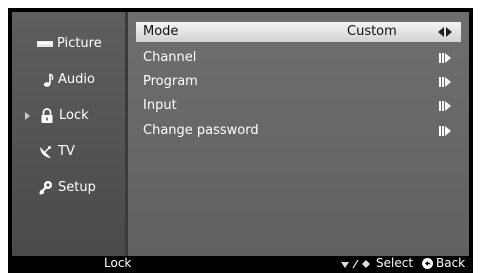 Image resolution: width=482 pixels, height=273 pixels. What do you see at coordinates (445, 32) in the screenshot?
I see `left-right-arrows-icon` at bounding box center [445, 32].